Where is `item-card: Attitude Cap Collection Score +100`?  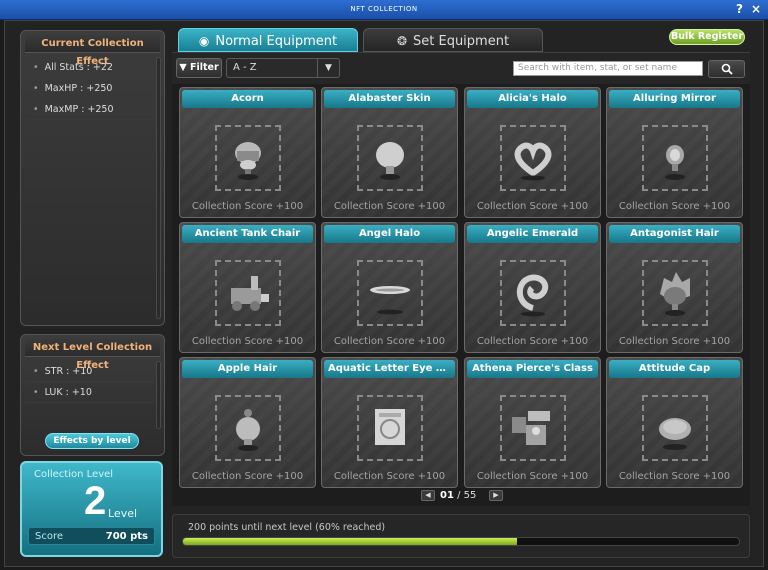
item-card: Attitude Cap Collection Score +100 is located at coordinates (674, 422).